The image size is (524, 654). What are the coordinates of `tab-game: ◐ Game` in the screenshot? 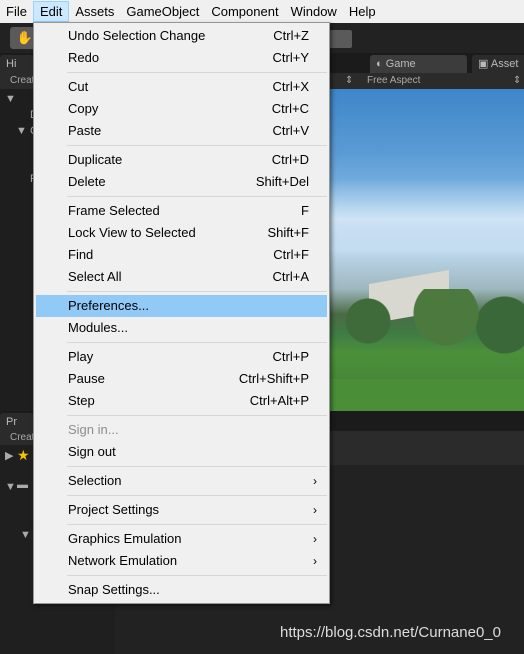 It's located at (418, 64).